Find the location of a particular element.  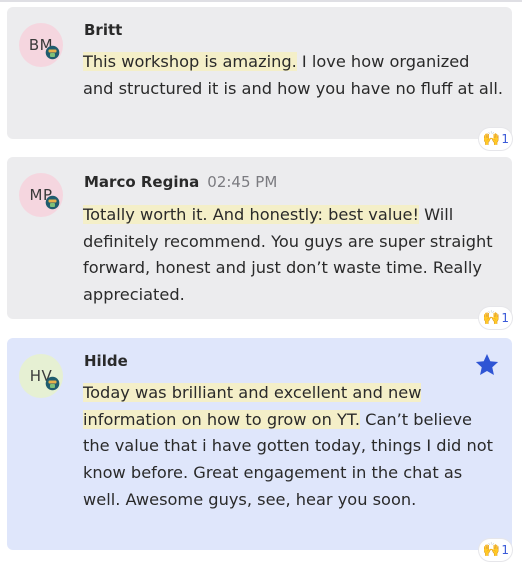

sender-name: Britt is located at coordinates (103, 30).